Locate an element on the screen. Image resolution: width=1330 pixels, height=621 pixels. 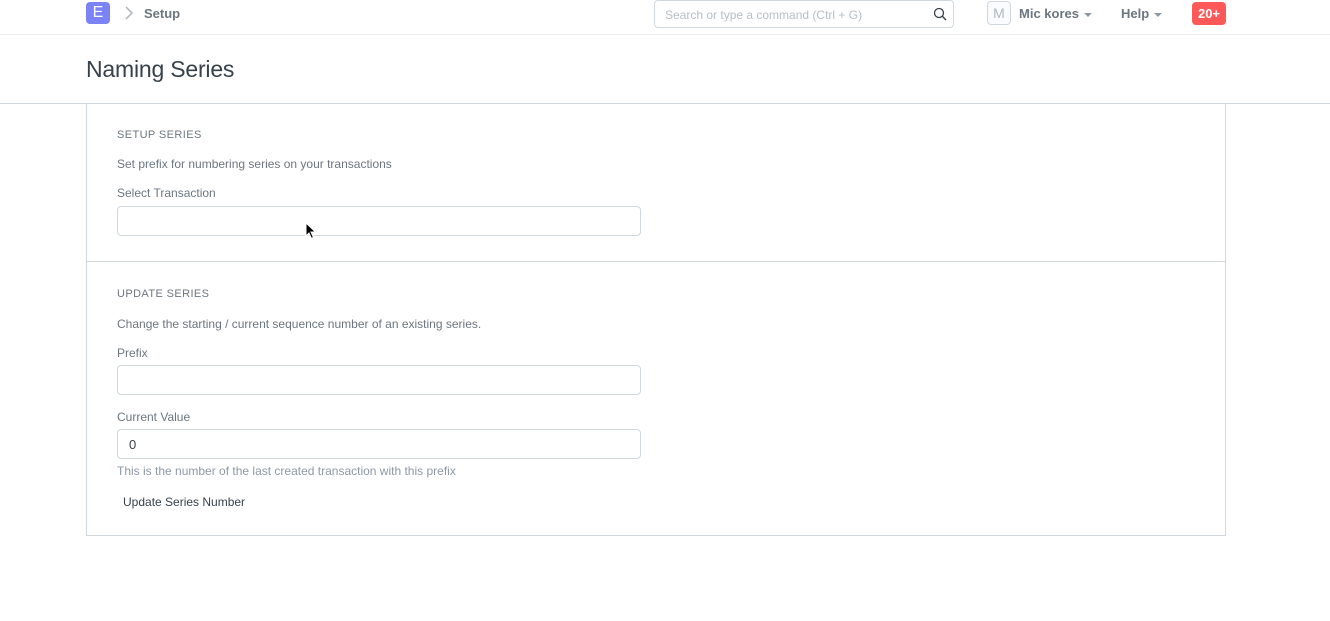
update-series-number-button: Update Series Number is located at coordinates (184, 502).